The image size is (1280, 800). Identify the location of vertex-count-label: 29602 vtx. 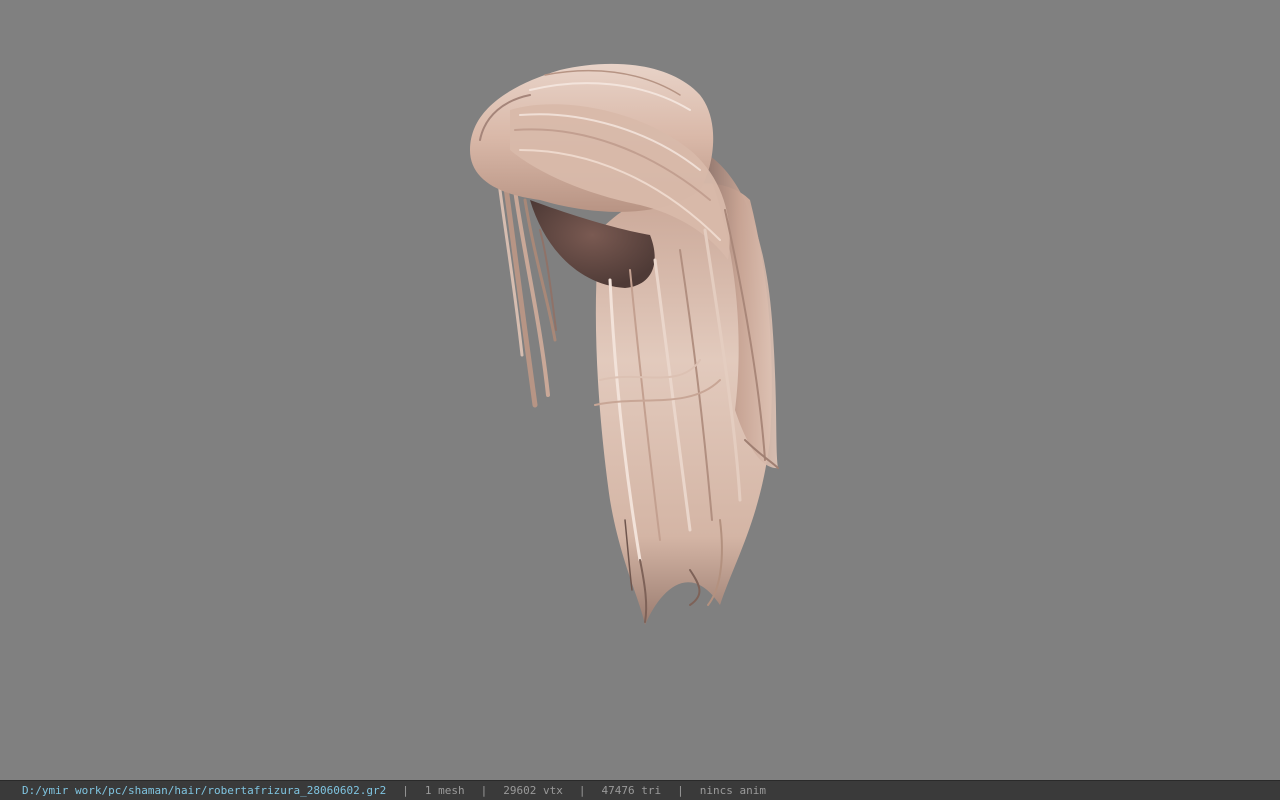
(533, 790).